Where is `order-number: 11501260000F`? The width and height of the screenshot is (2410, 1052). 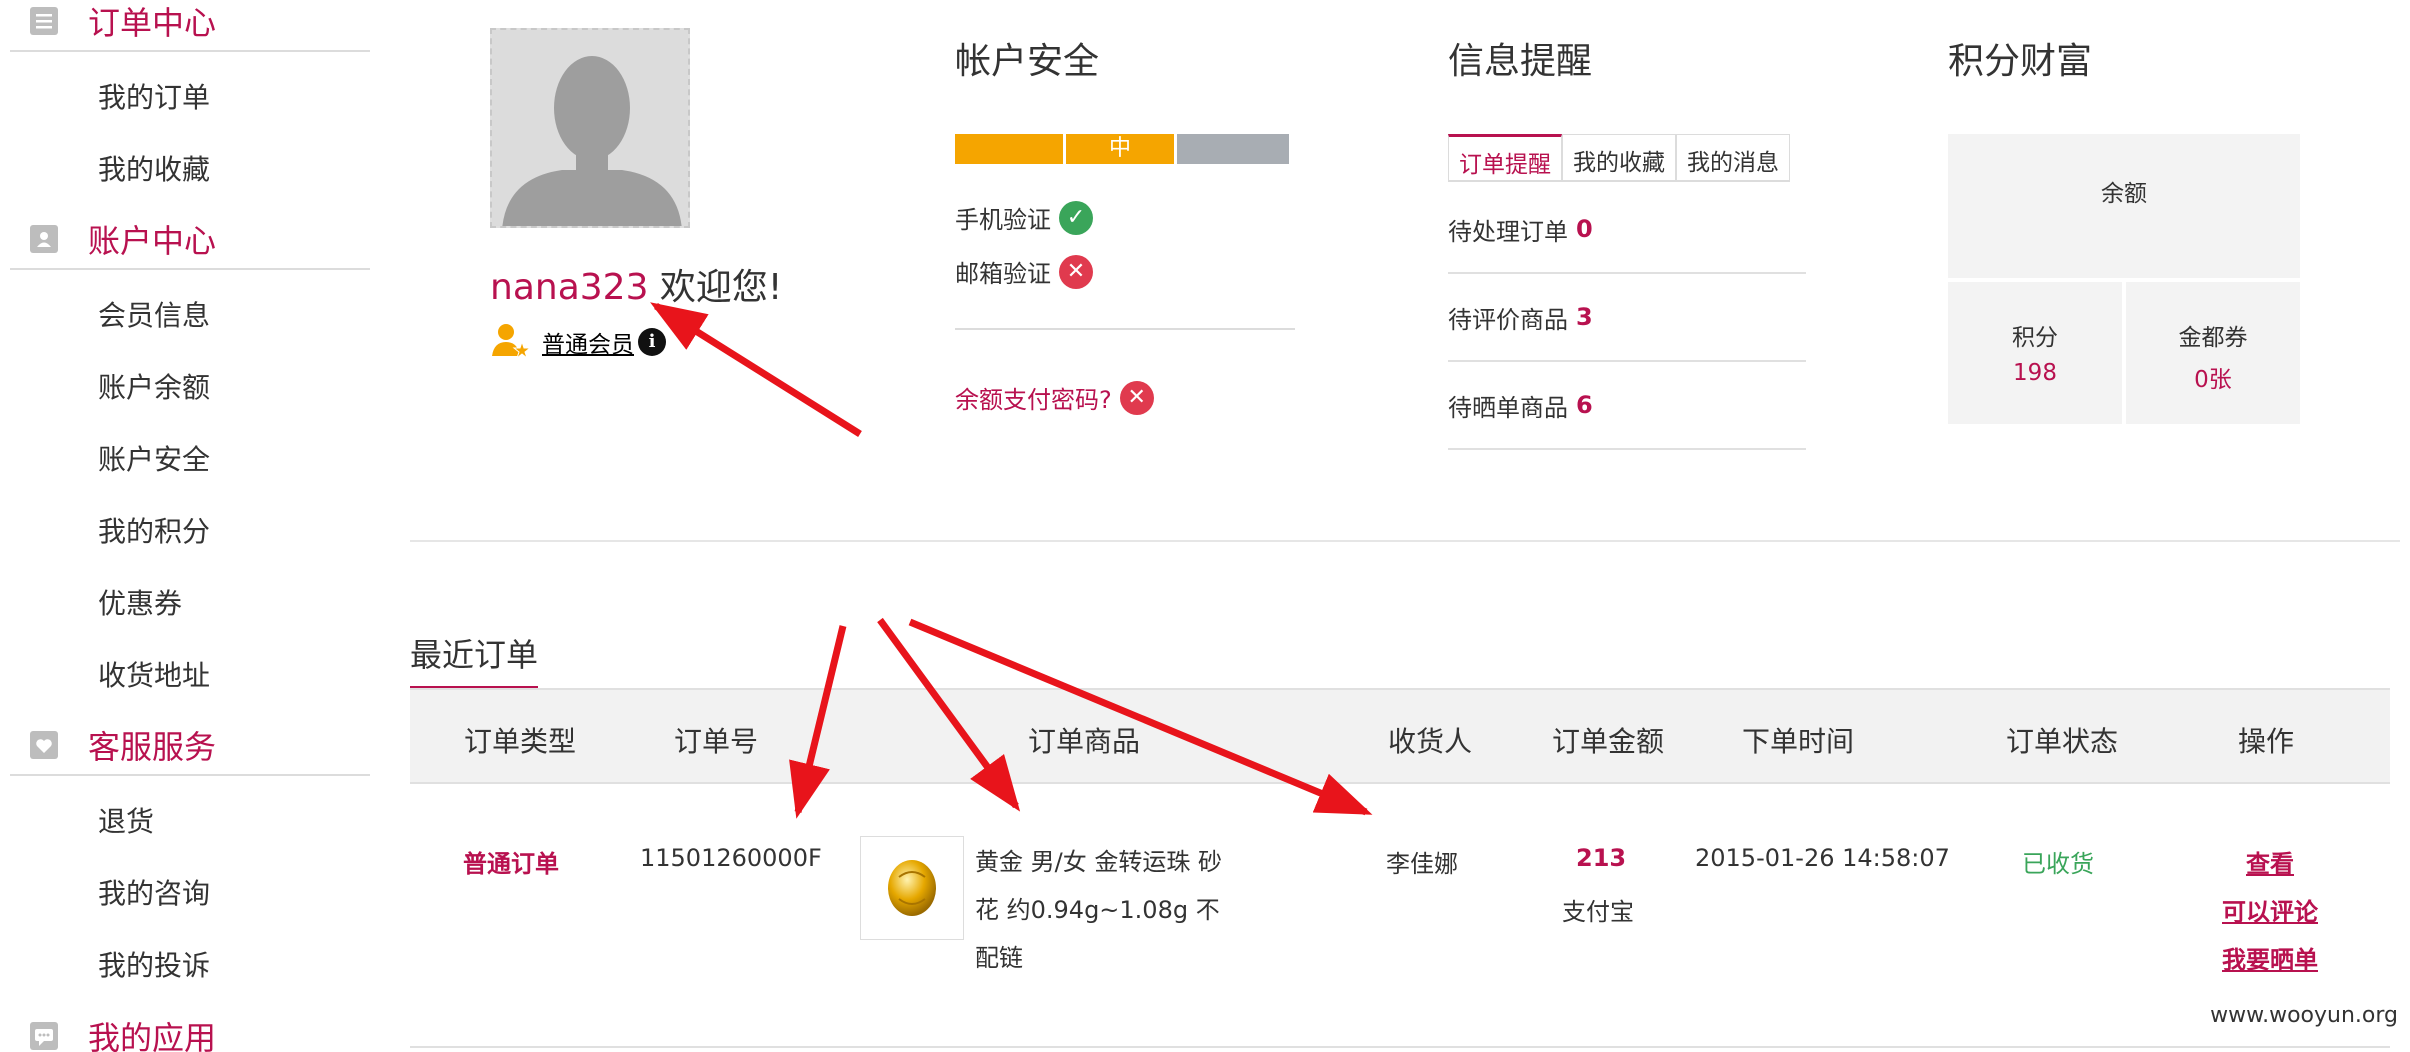 order-number: 11501260000F is located at coordinates (731, 858).